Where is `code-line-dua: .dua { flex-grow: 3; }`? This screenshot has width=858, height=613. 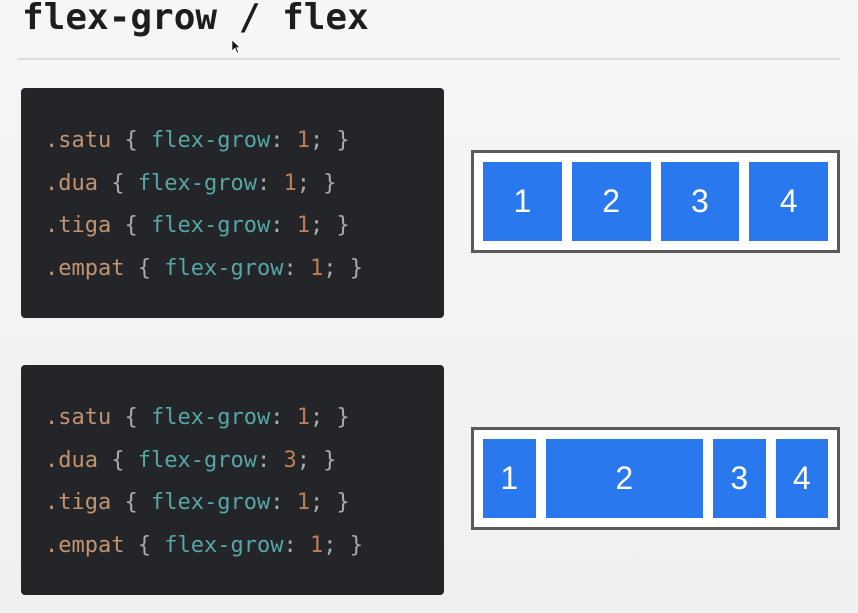 code-line-dua: .dua { flex-grow: 3; } is located at coordinates (191, 460).